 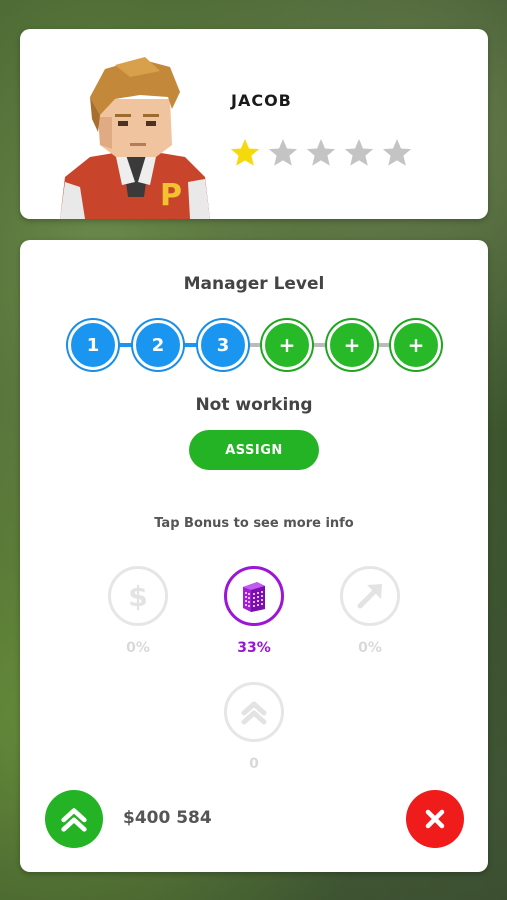 What do you see at coordinates (138, 648) in the screenshot?
I see `money-bonus-value: 0%` at bounding box center [138, 648].